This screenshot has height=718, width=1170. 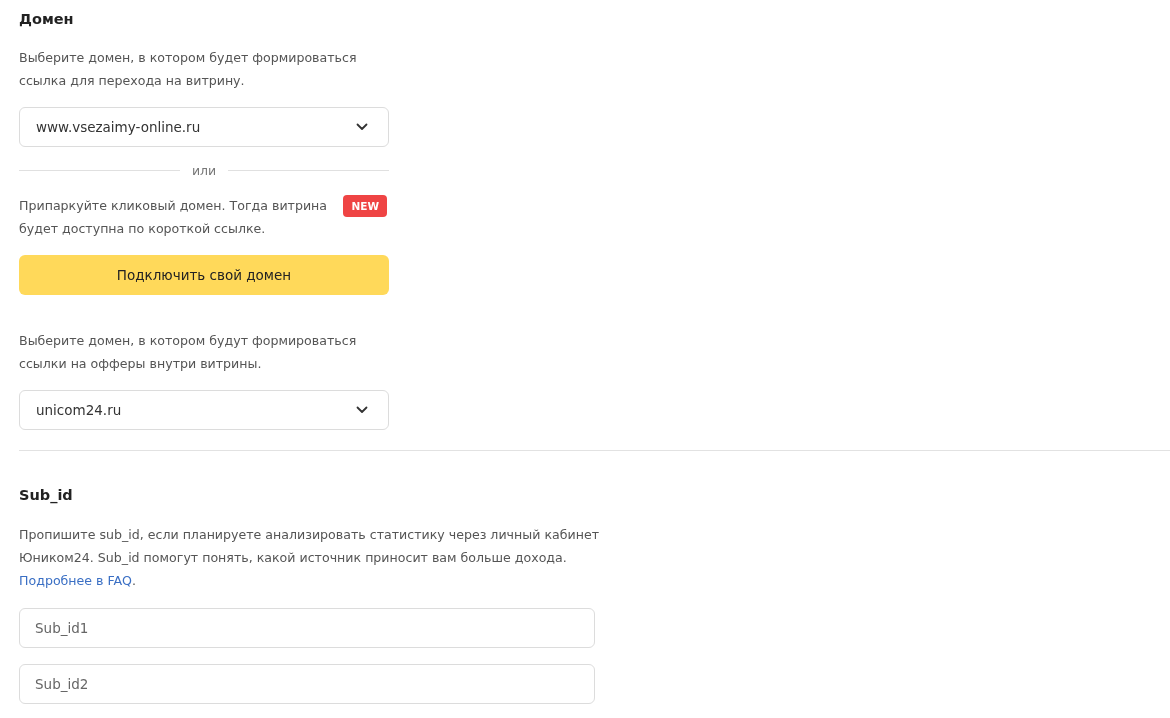 I want to click on faq-link: Подробнее в FAQ, so click(x=75, y=580).